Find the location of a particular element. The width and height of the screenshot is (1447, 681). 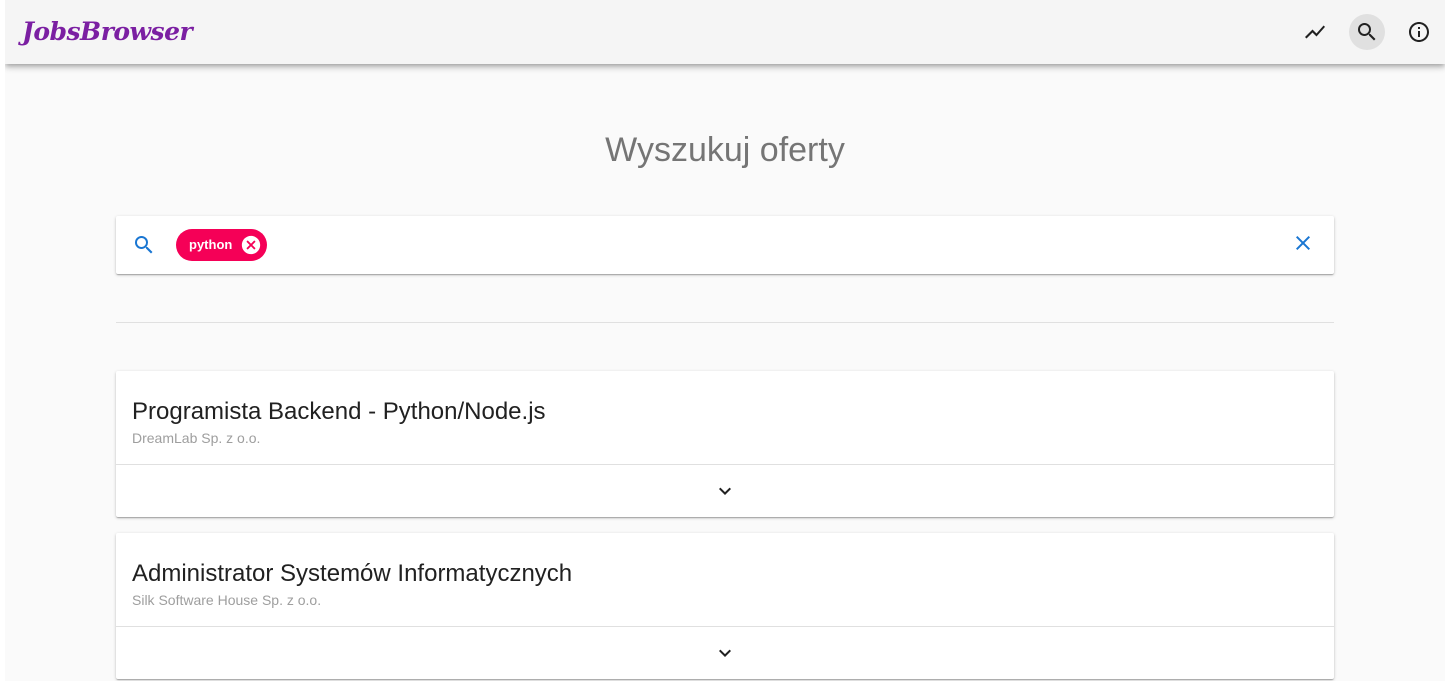

chip-label: python is located at coordinates (211, 244).